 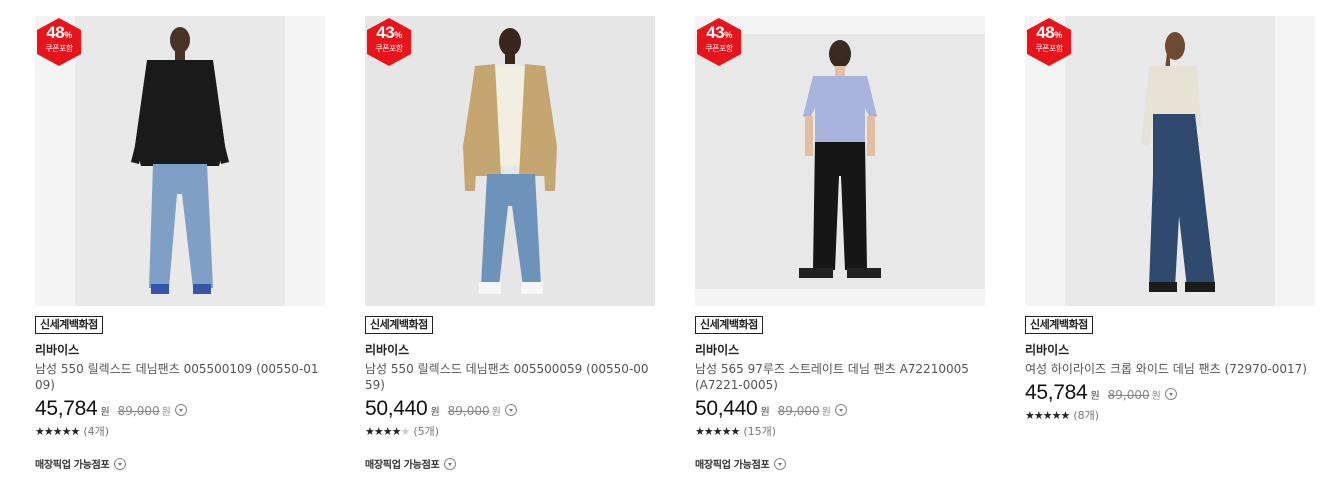 What do you see at coordinates (510, 431) in the screenshot?
I see `rating: ★★★★★ (5개)` at bounding box center [510, 431].